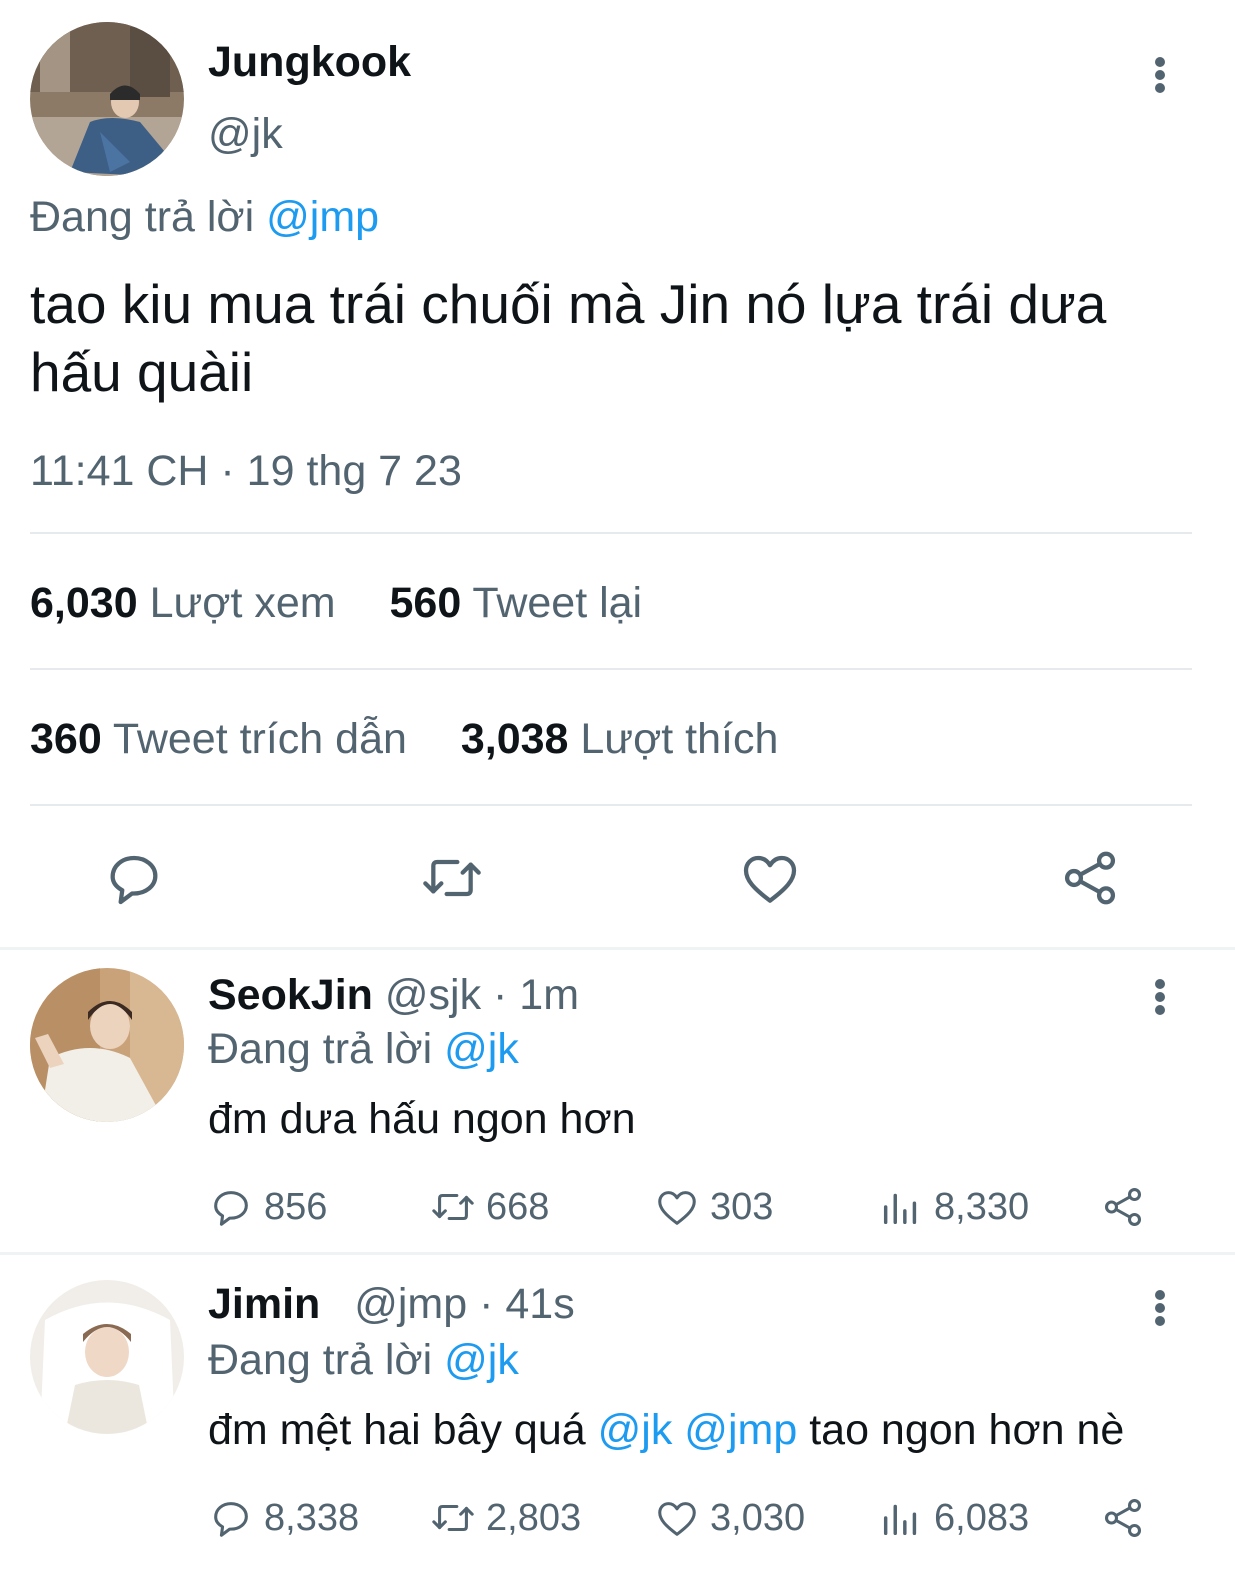 The width and height of the screenshot is (1235, 1584). What do you see at coordinates (982, 1206) in the screenshot?
I see `view-count: 8,330` at bounding box center [982, 1206].